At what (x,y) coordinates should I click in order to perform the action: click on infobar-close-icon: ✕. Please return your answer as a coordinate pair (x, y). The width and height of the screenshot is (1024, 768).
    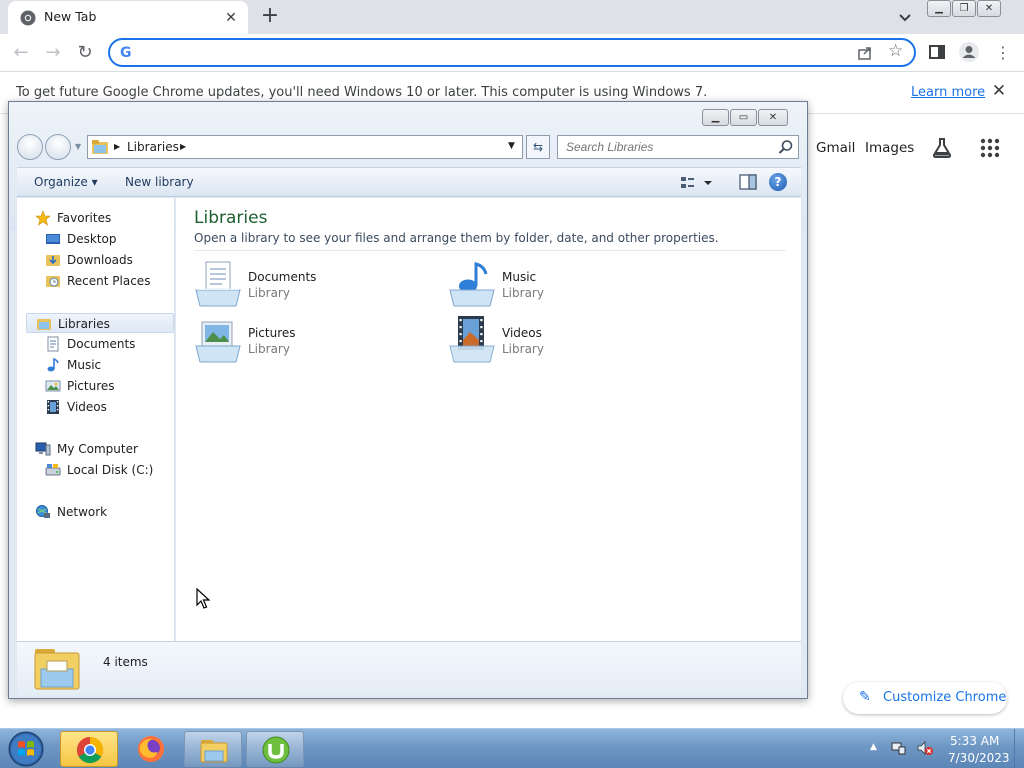
    Looking at the image, I should click on (999, 91).